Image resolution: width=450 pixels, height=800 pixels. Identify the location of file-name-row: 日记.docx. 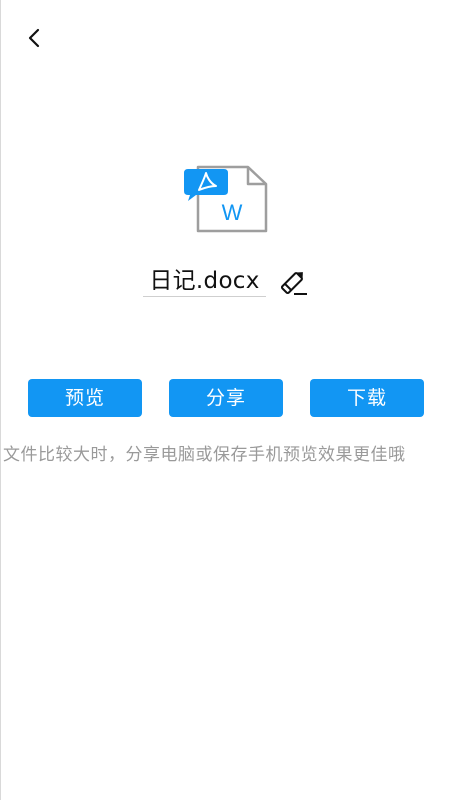
(225, 282).